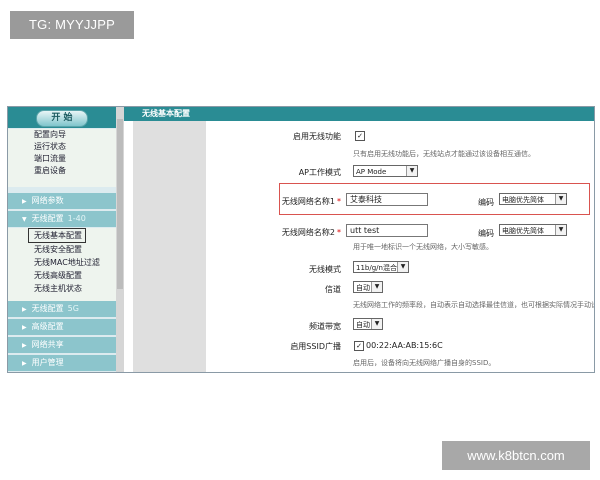  What do you see at coordinates (424, 363) in the screenshot?
I see `ssid-broadcast-desc: 启用后，设备将向无线网络广播自身的SSID。` at bounding box center [424, 363].